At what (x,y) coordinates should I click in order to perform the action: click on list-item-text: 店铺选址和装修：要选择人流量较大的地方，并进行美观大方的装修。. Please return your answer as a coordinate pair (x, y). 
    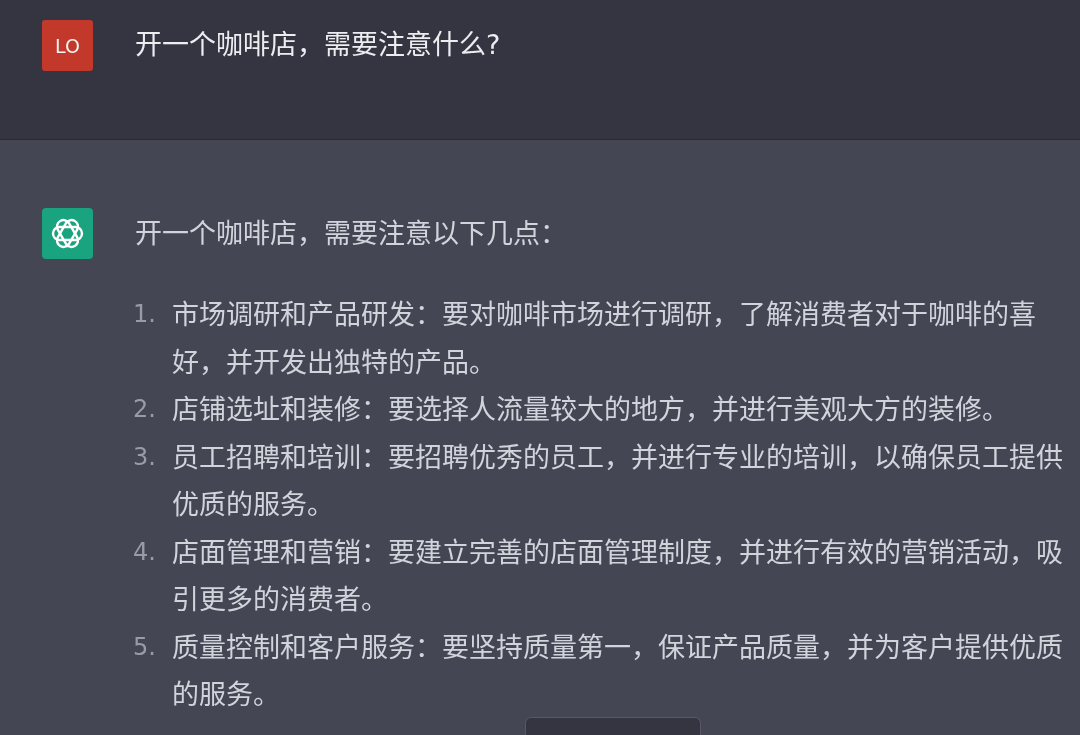
    Looking at the image, I should click on (591, 410).